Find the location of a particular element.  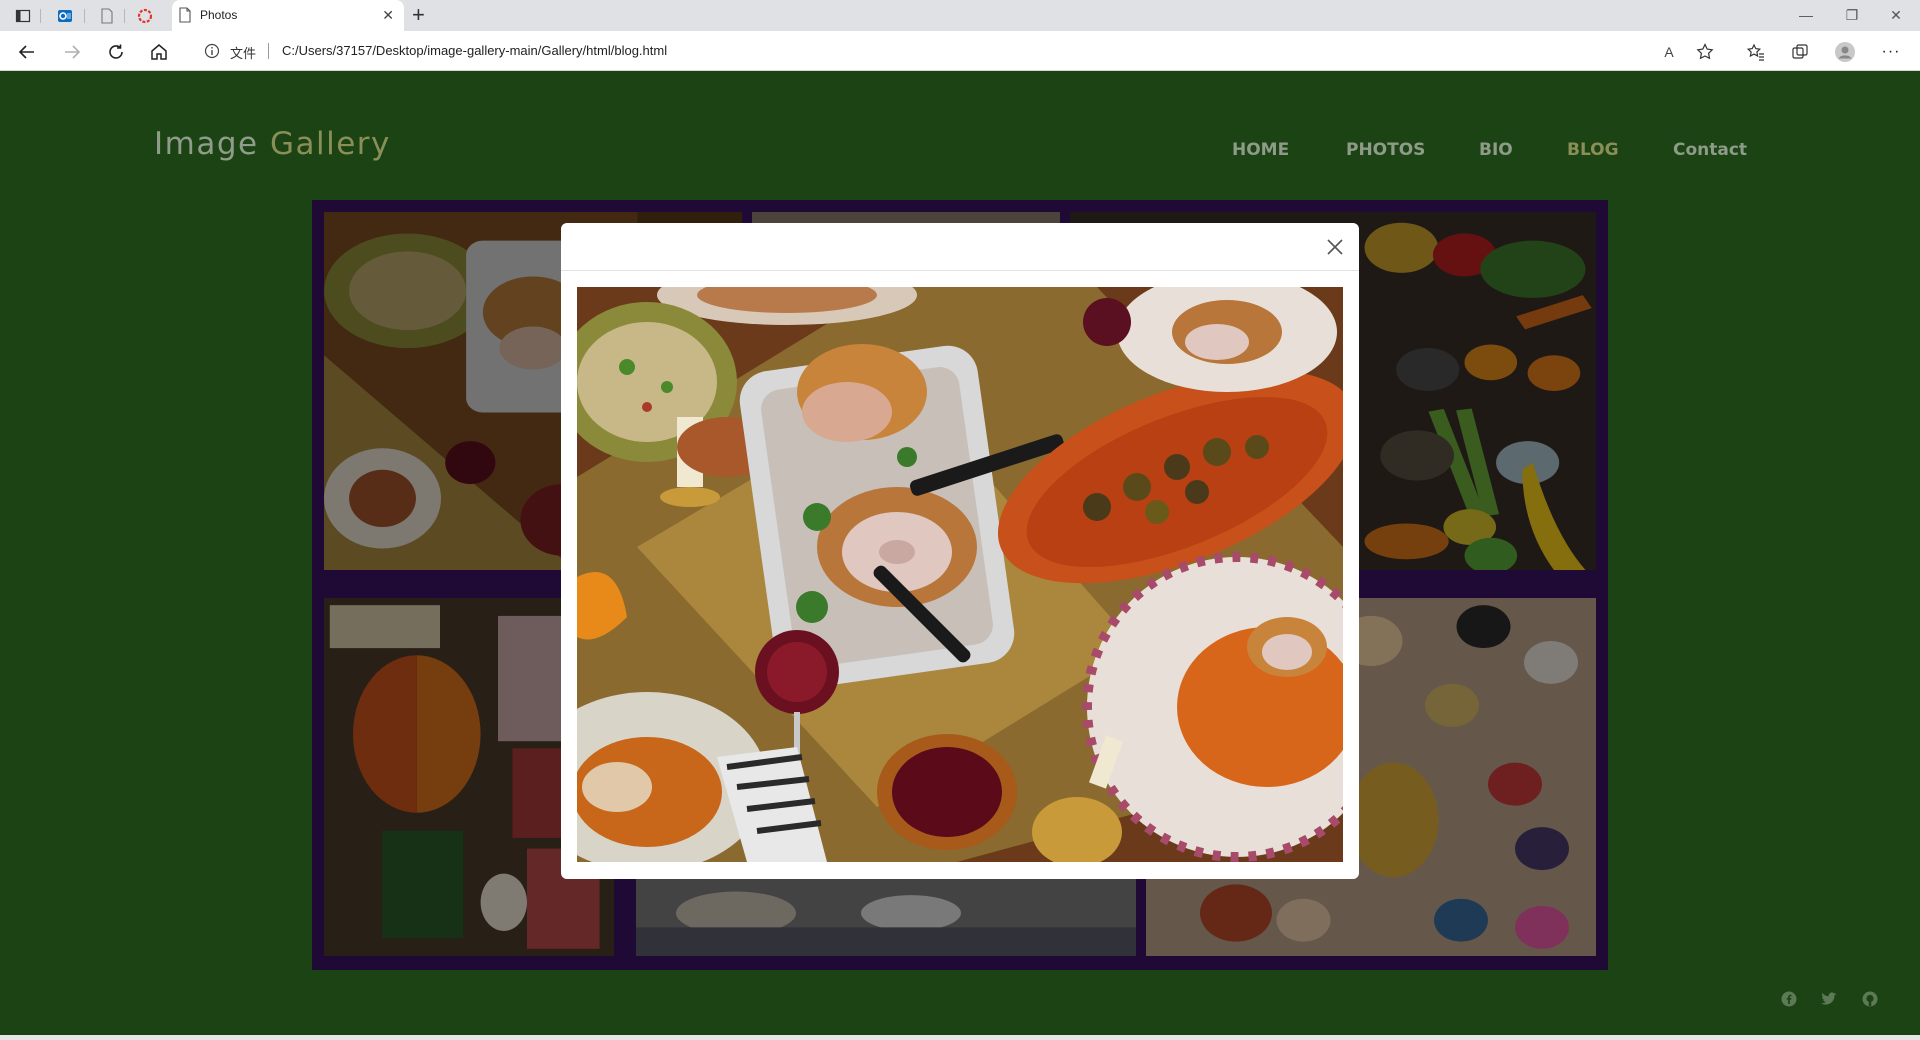

outlook-icon is located at coordinates (65, 16).